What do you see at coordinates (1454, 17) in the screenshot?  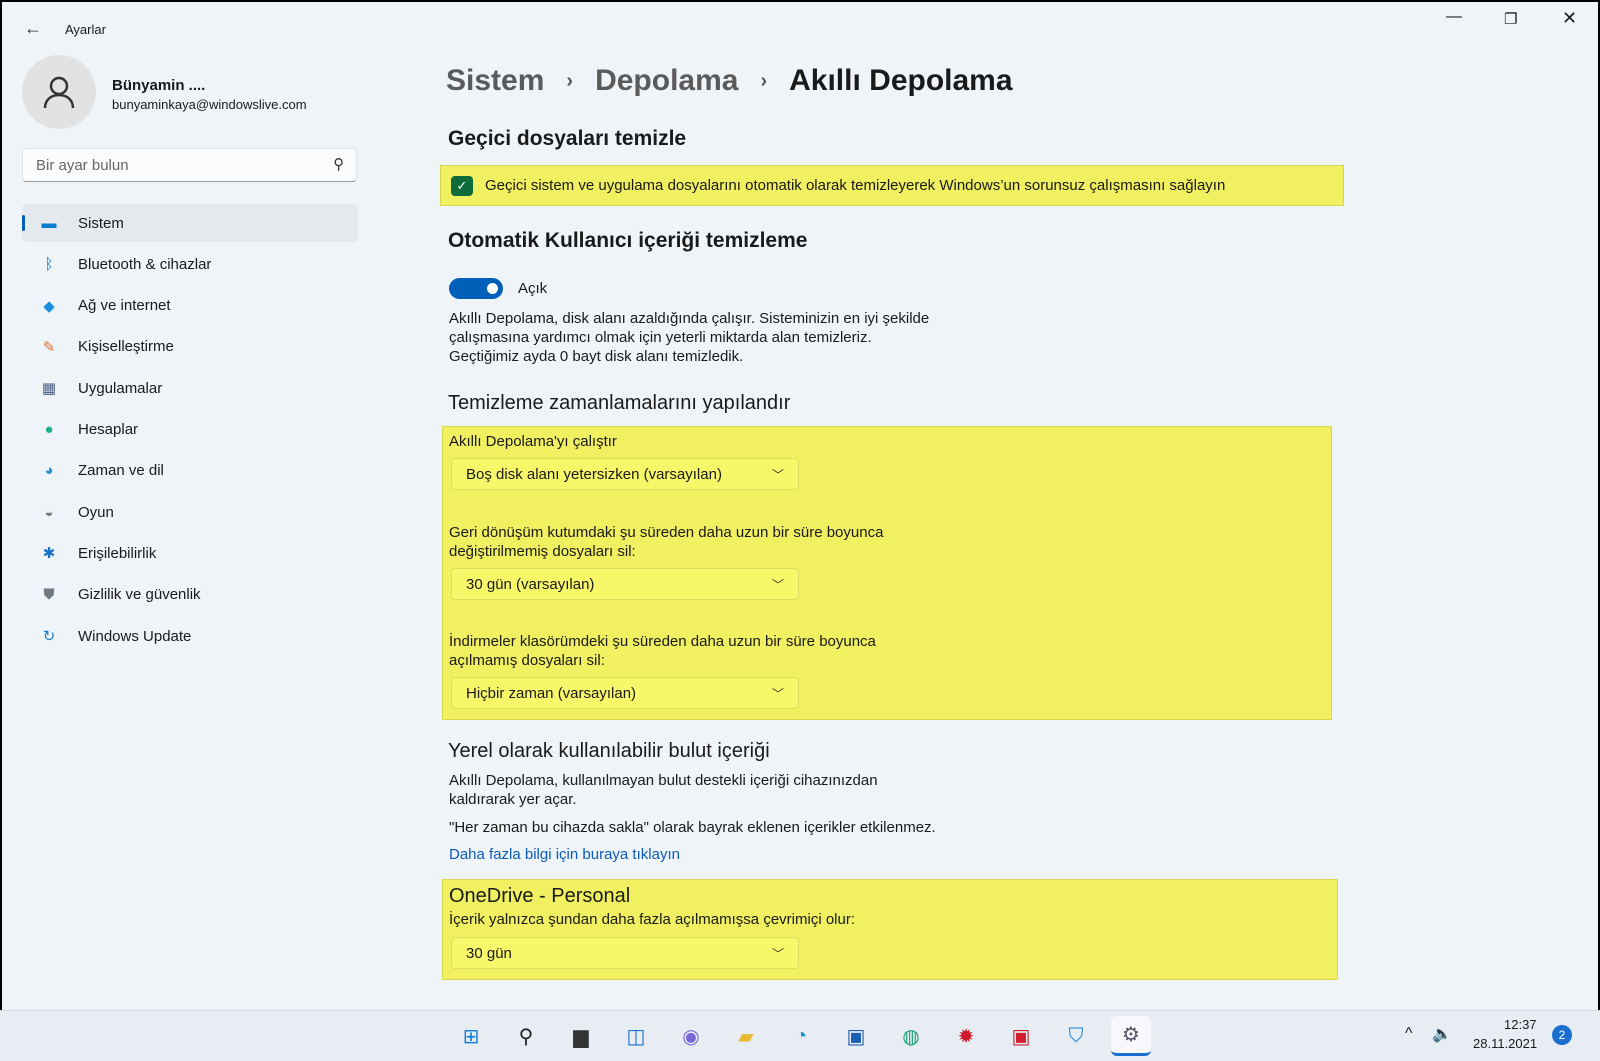 I see `minimize-button: —` at bounding box center [1454, 17].